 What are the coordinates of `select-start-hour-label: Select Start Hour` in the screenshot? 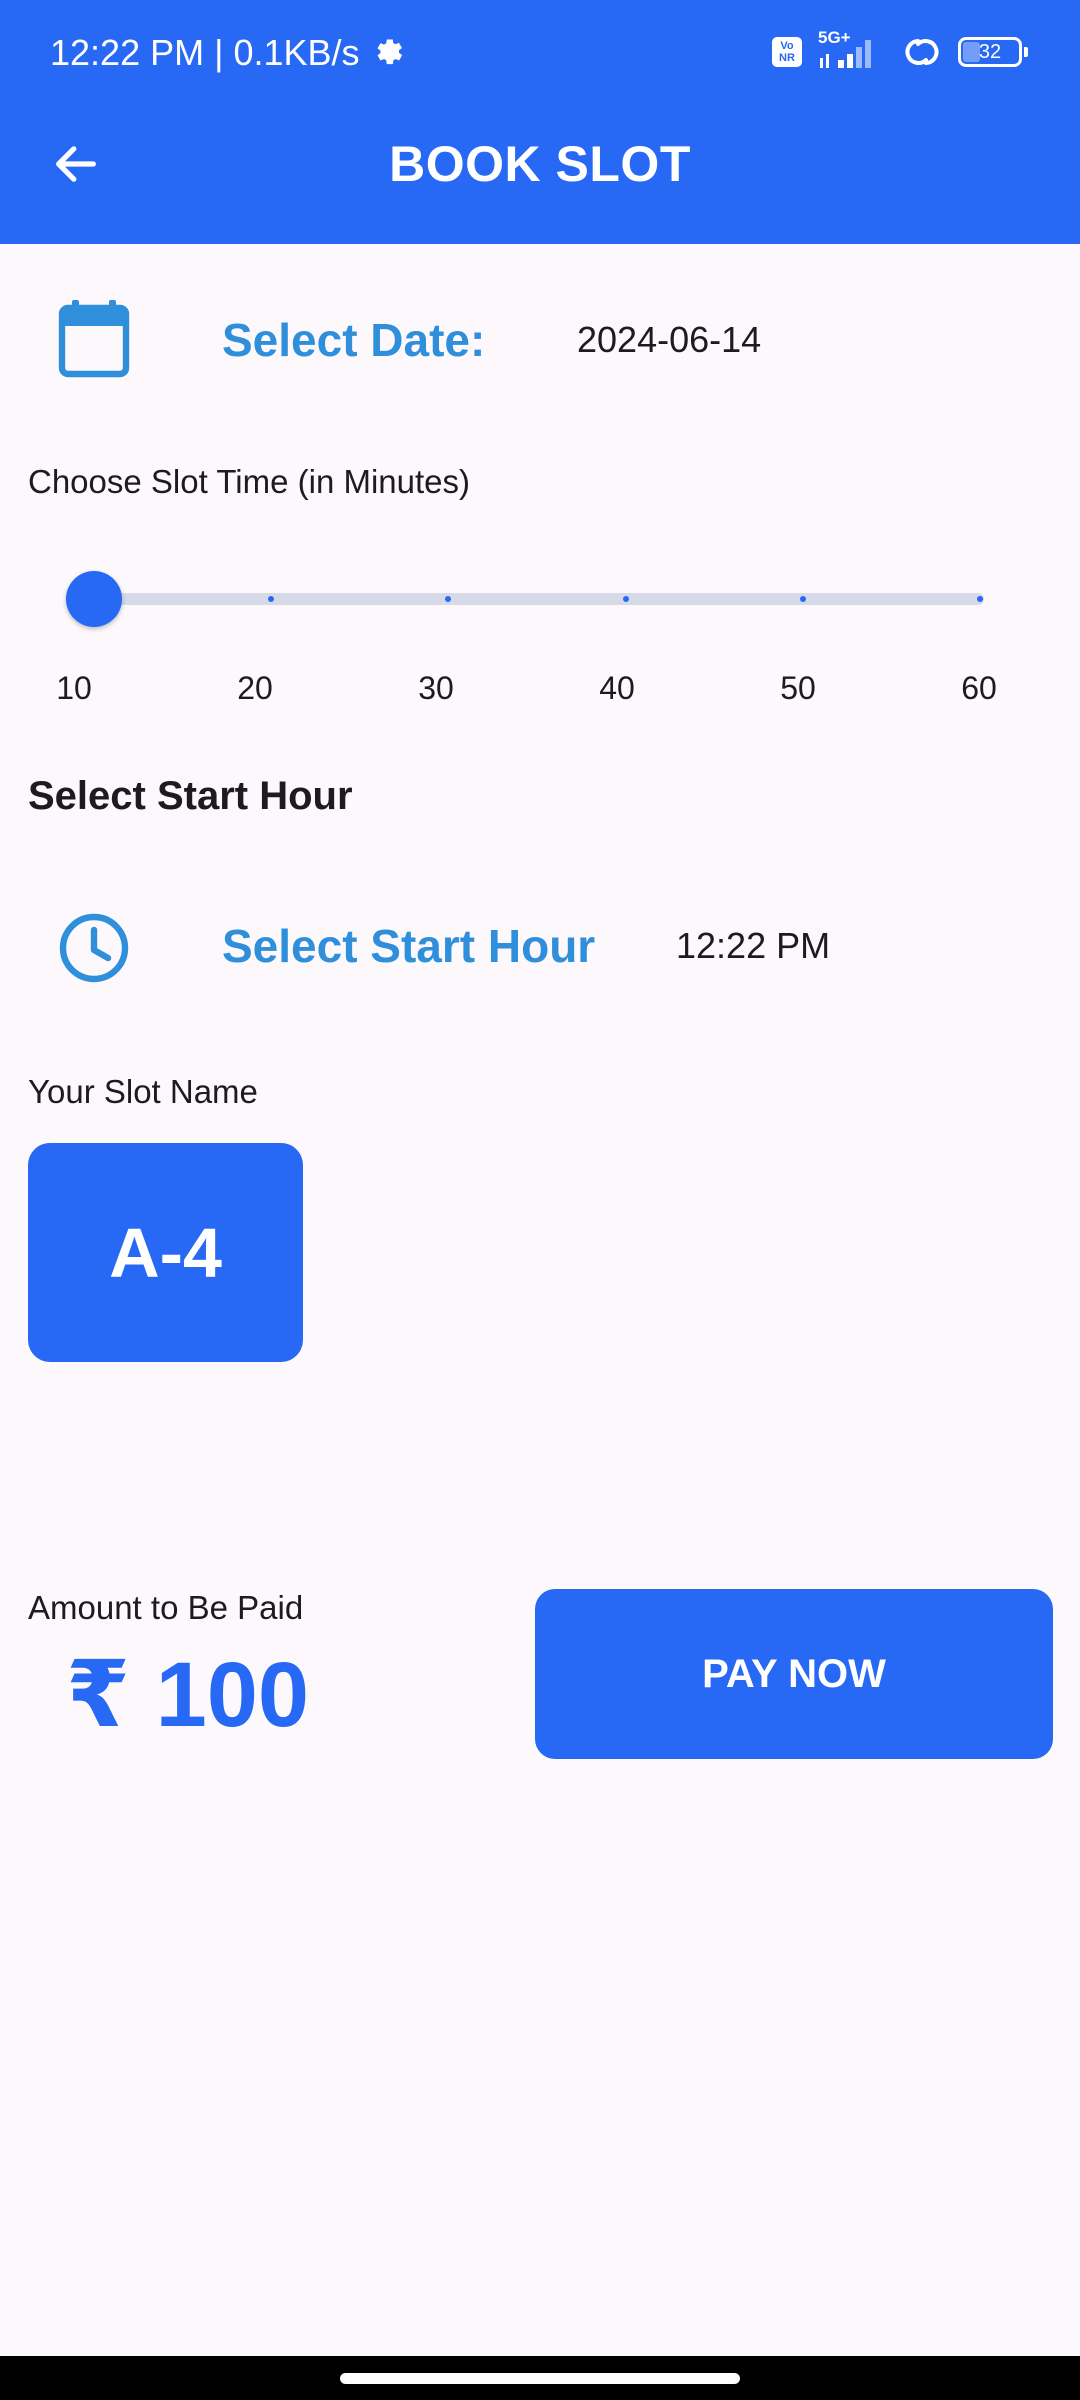 It's located at (408, 946).